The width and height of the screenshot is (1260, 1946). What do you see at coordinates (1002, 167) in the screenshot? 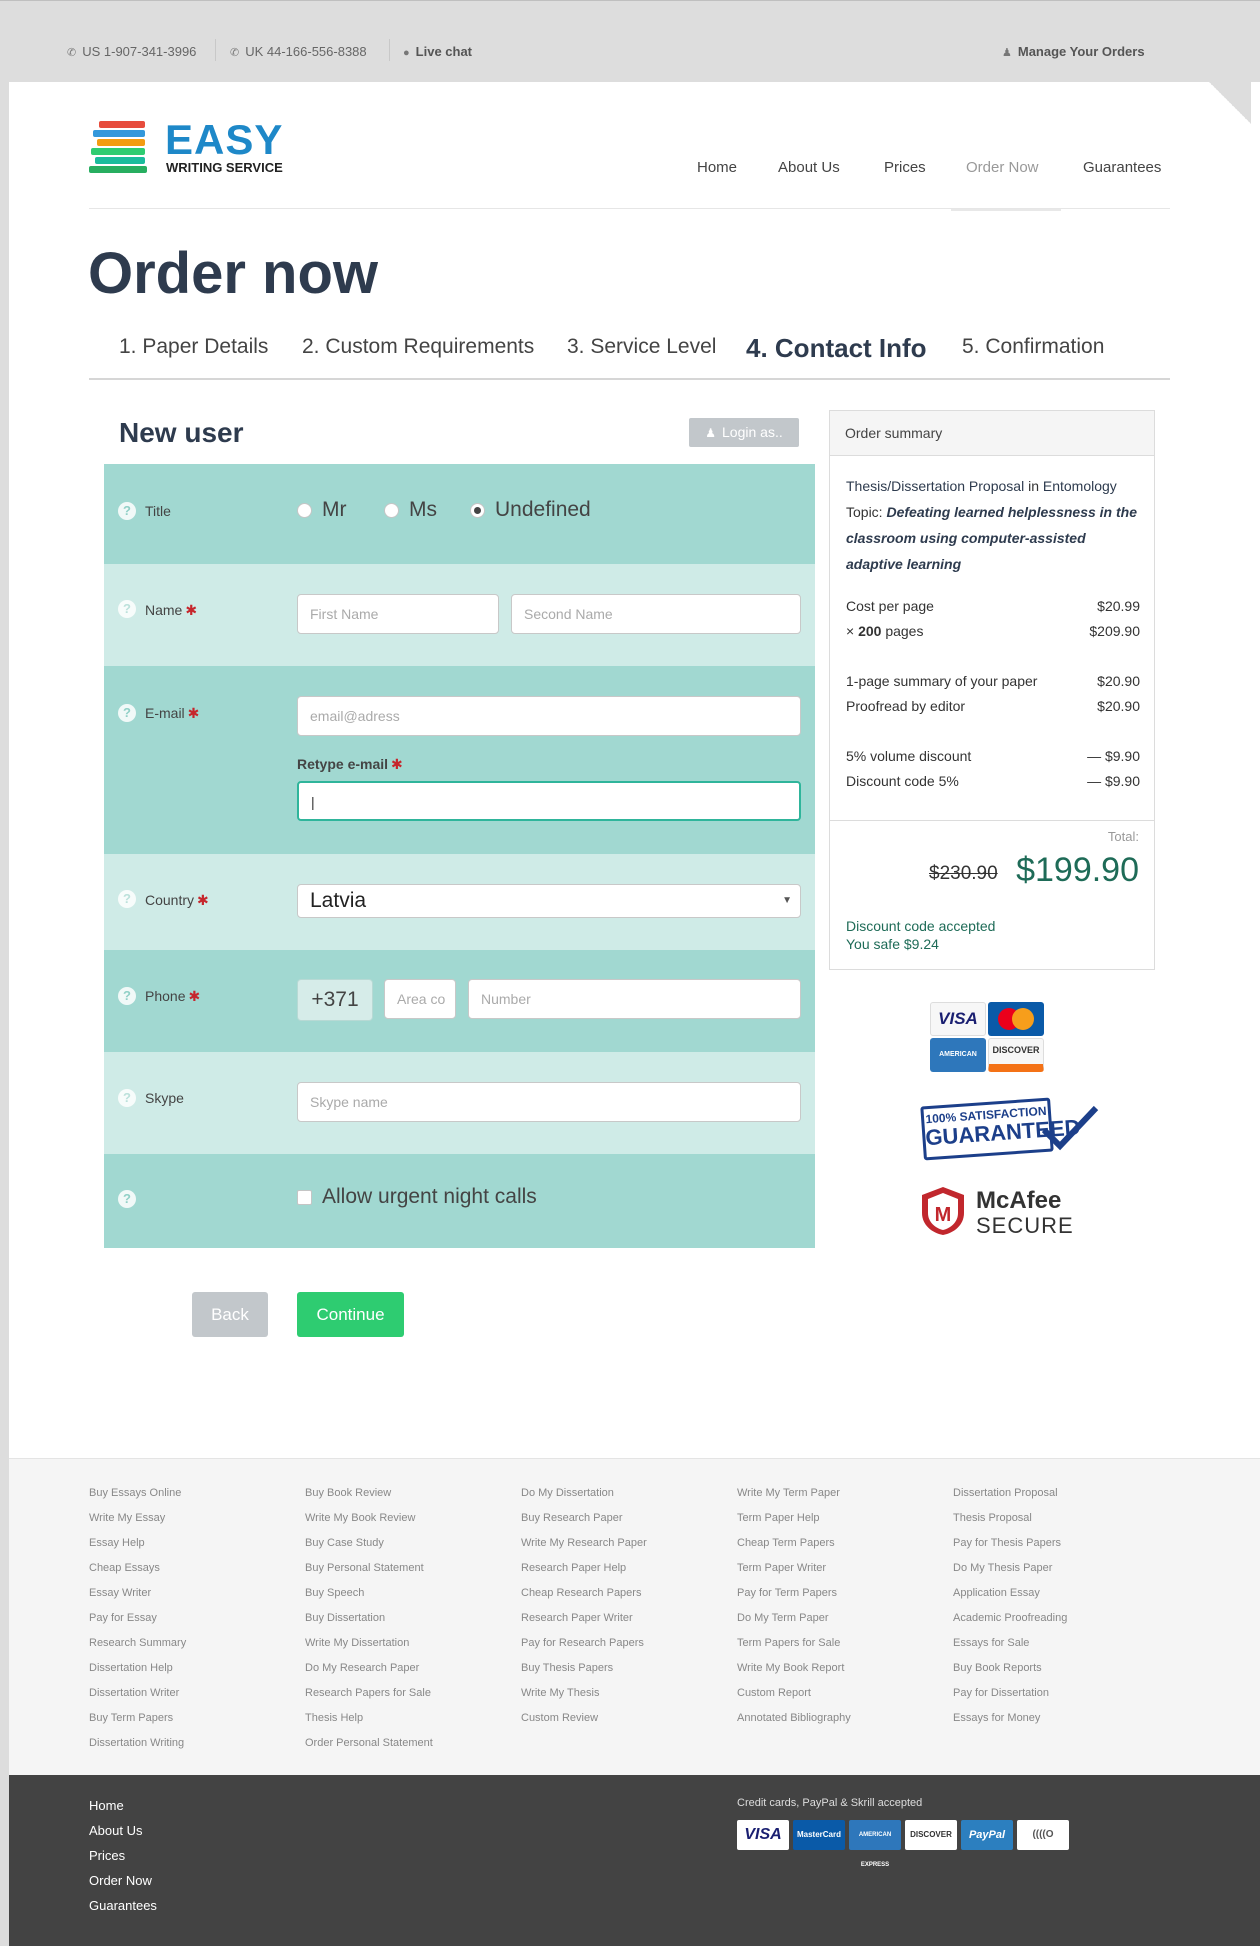
I see `nav-order-now: Order Now` at bounding box center [1002, 167].